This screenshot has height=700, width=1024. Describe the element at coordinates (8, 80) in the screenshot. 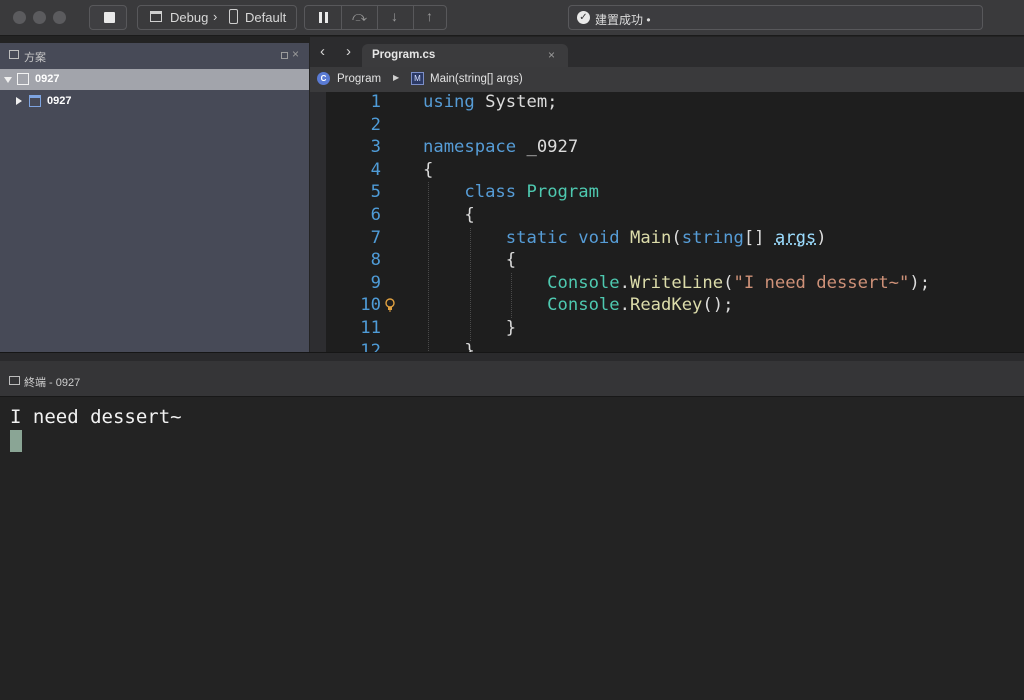

I see `expand-chevron-icon` at that location.